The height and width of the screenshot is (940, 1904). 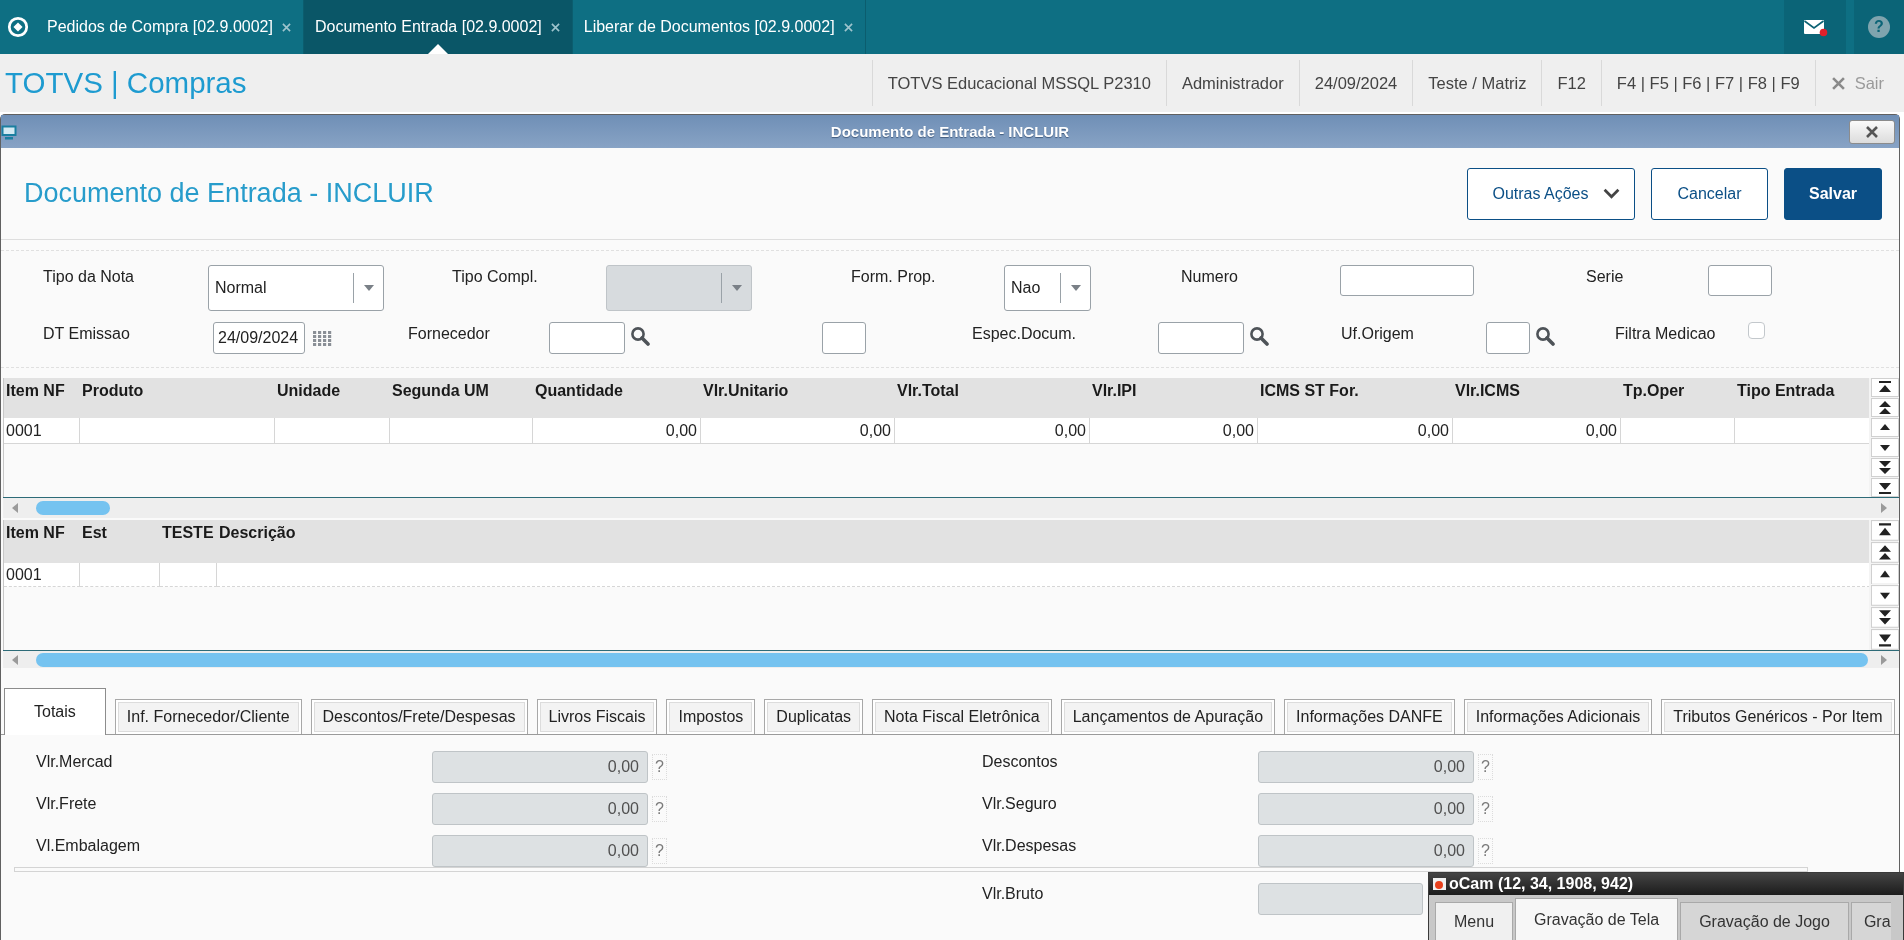 What do you see at coordinates (1024, 333) in the screenshot?
I see `field-label: Espec.Docum.` at bounding box center [1024, 333].